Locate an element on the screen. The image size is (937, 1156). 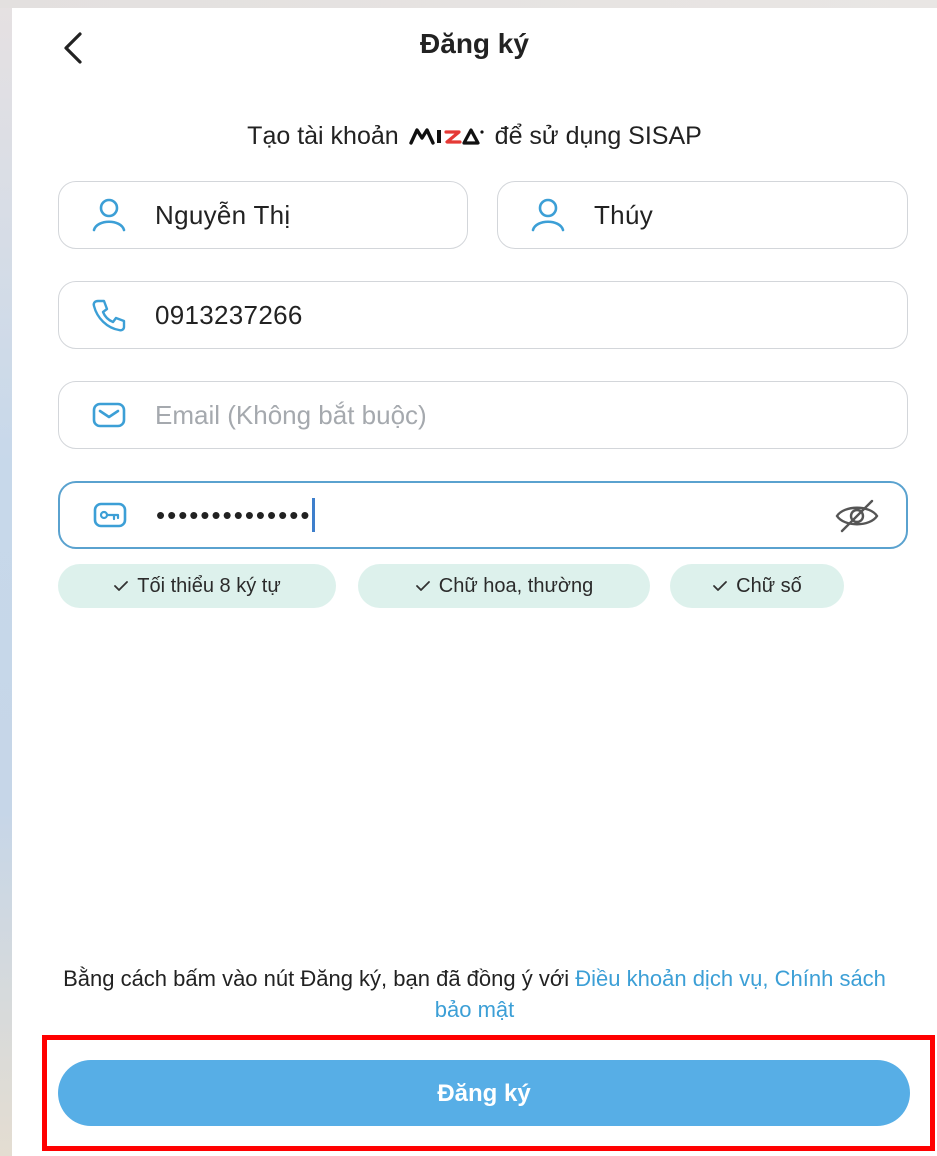
email-field is located at coordinates (483, 415).